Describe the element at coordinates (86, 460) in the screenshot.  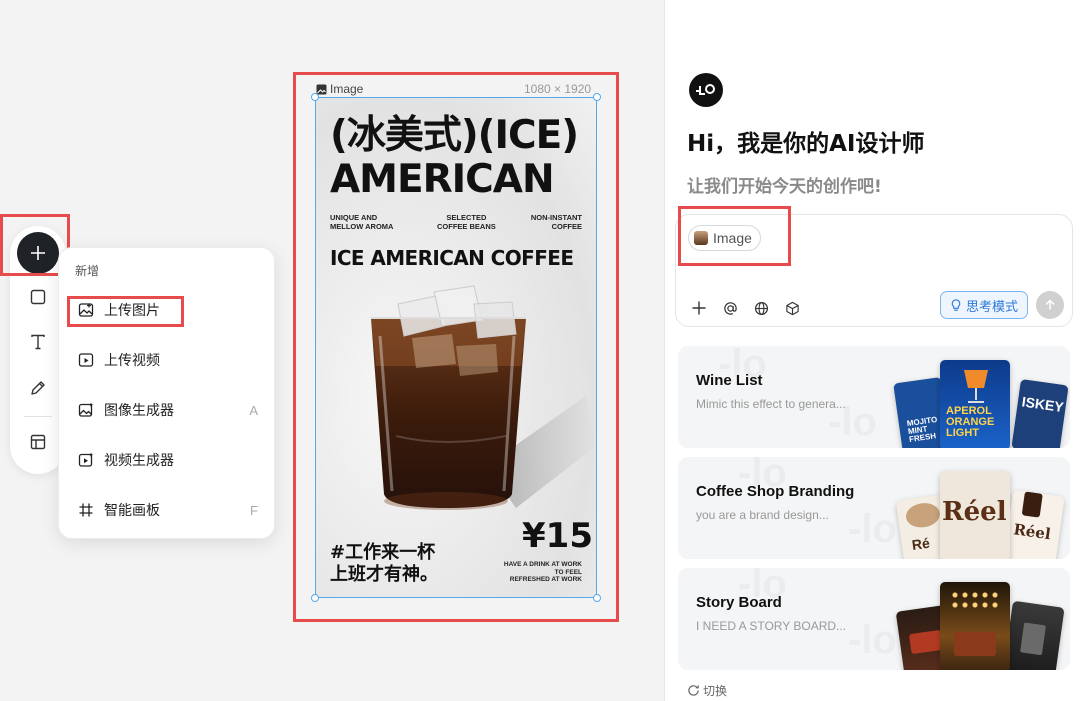
I see `video-generator-icon` at that location.